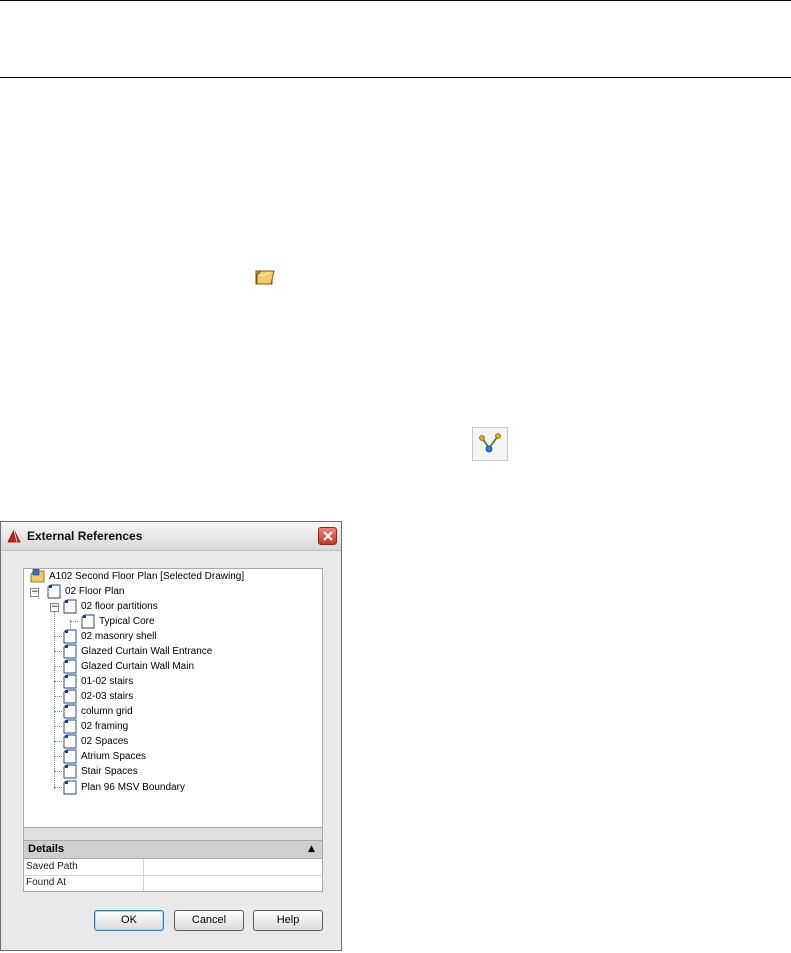 This screenshot has width=791, height=953. What do you see at coordinates (105, 741) in the screenshot?
I see `tree-item-label: 02 Spaces` at bounding box center [105, 741].